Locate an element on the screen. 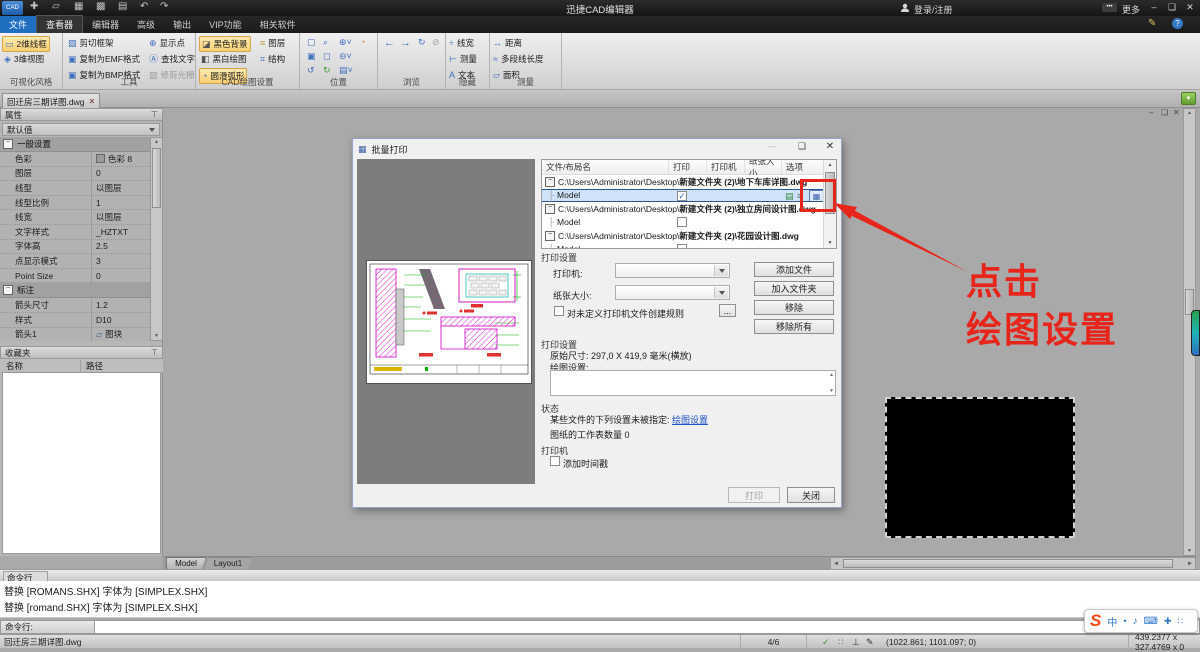 The width and height of the screenshot is (1200, 652). lineweight-button: ÷ 线宽 is located at coordinates (461, 43).